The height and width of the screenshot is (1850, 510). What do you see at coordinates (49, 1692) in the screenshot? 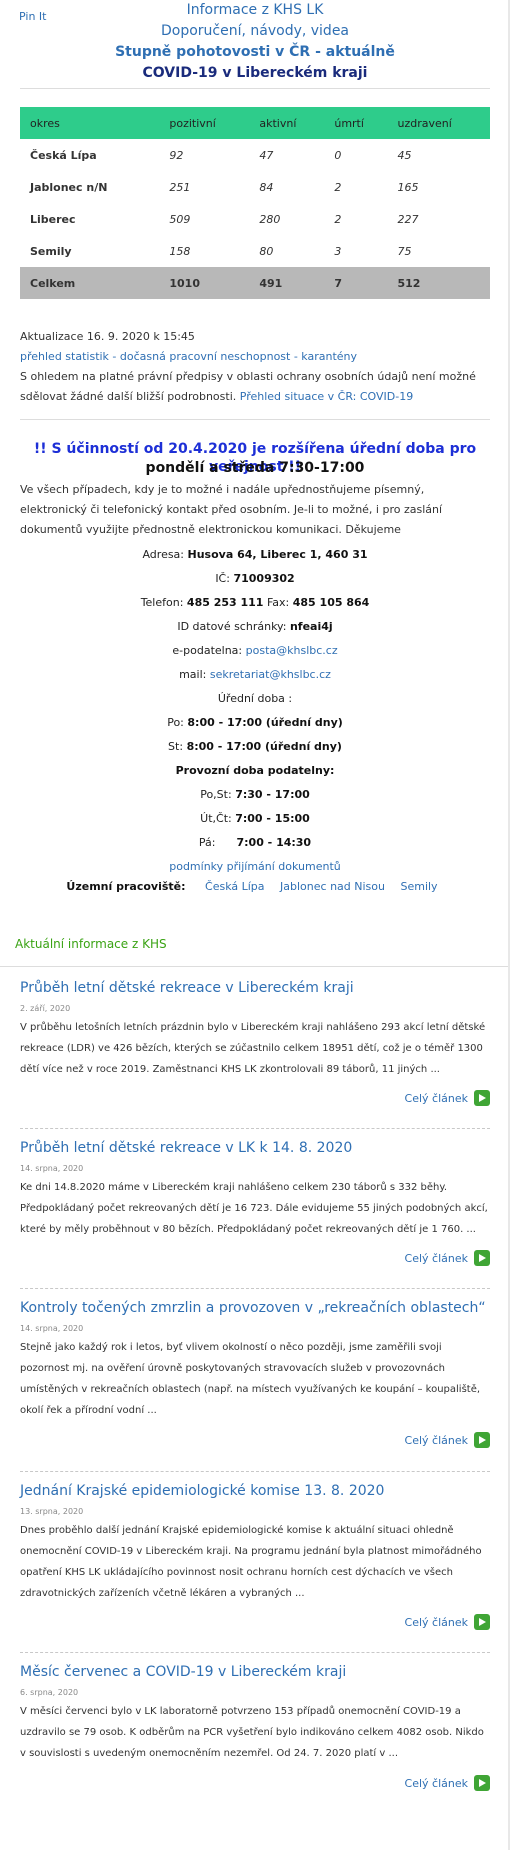
I see `article-date: 6. srpna, 2020` at bounding box center [49, 1692].